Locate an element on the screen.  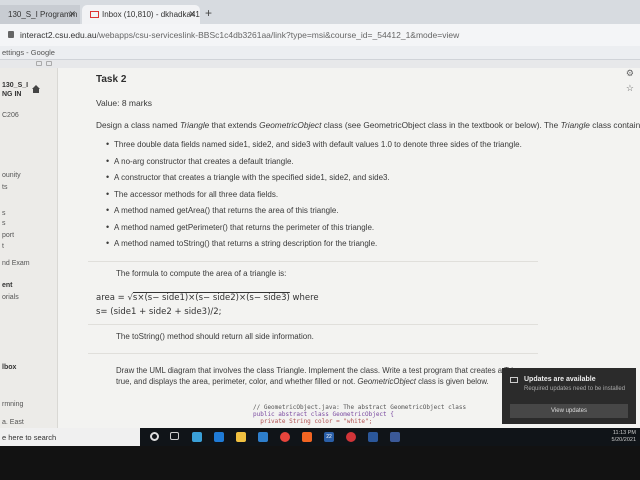
notification-title: Updates are available is located at coordinates (560, 379).